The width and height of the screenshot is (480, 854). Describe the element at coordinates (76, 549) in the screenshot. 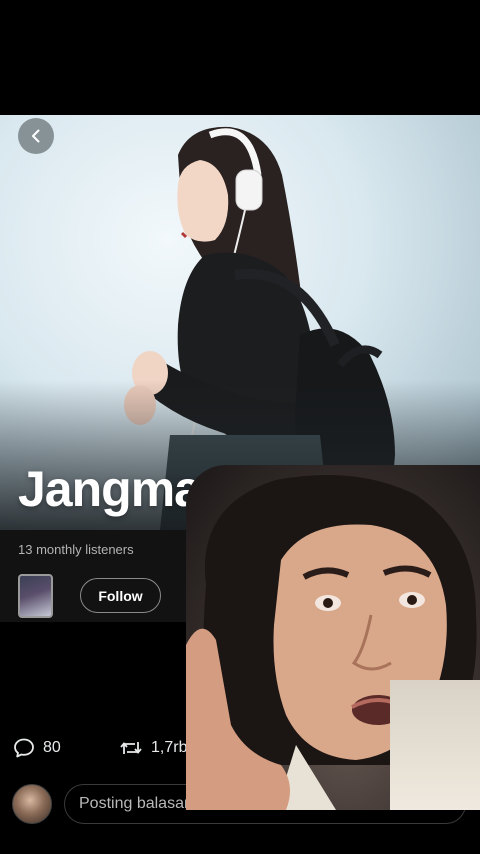

I see `monthly-listeners: 13 monthly listeners` at that location.